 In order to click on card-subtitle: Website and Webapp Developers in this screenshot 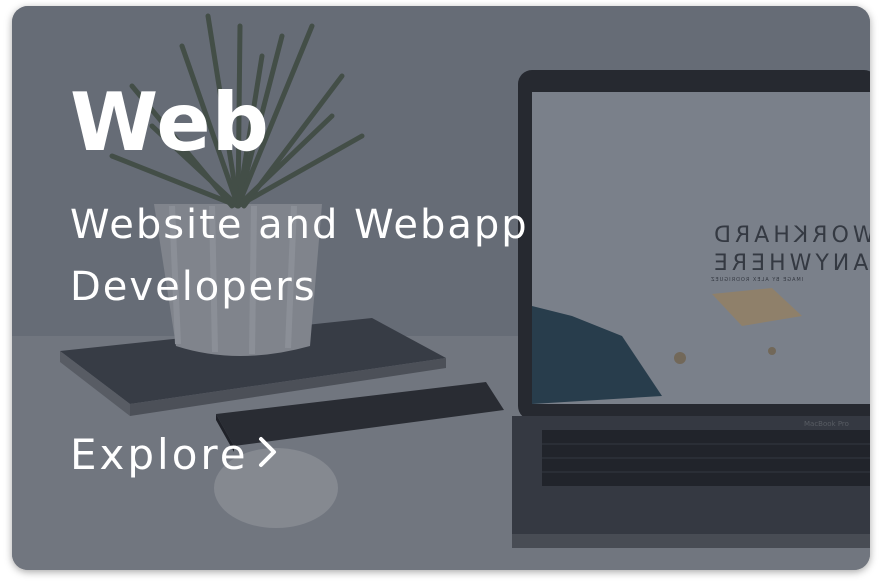, I will do `click(299, 256)`.